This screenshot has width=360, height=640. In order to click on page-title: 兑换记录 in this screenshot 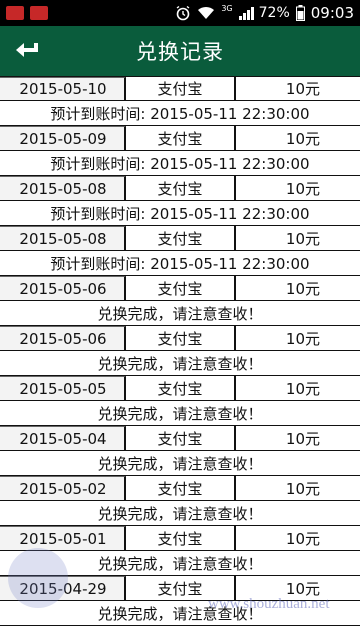, I will do `click(180, 52)`.